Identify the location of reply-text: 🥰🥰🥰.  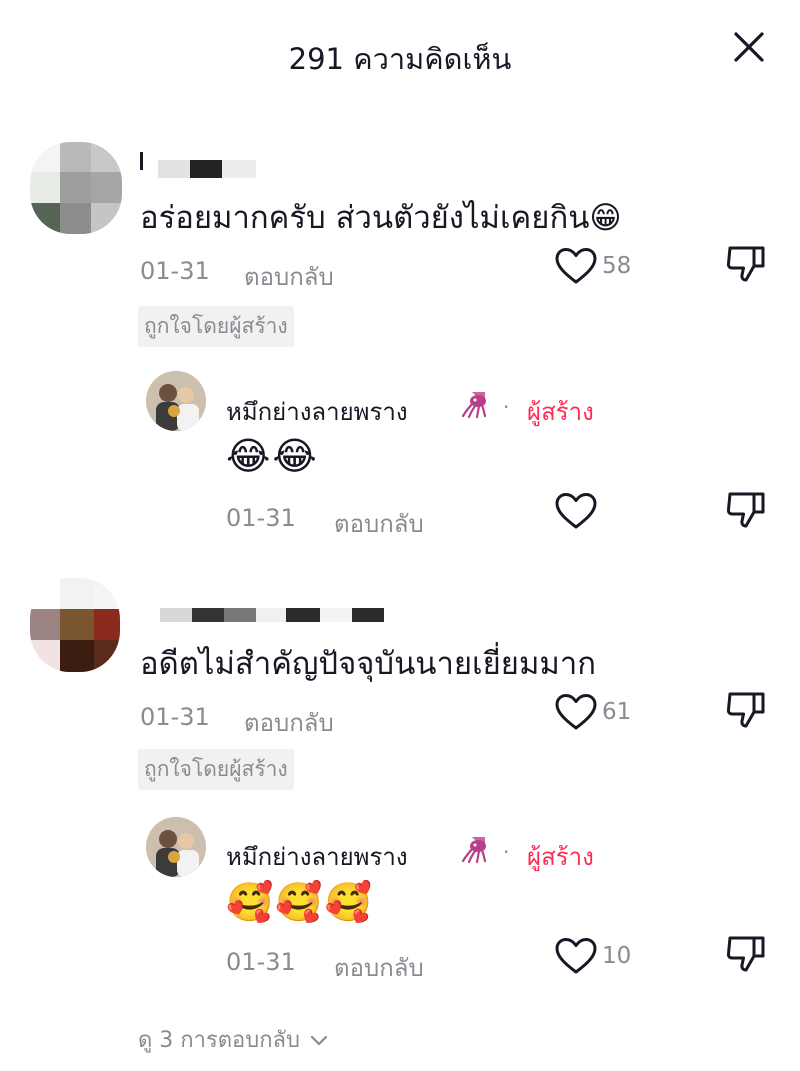
(300, 902).